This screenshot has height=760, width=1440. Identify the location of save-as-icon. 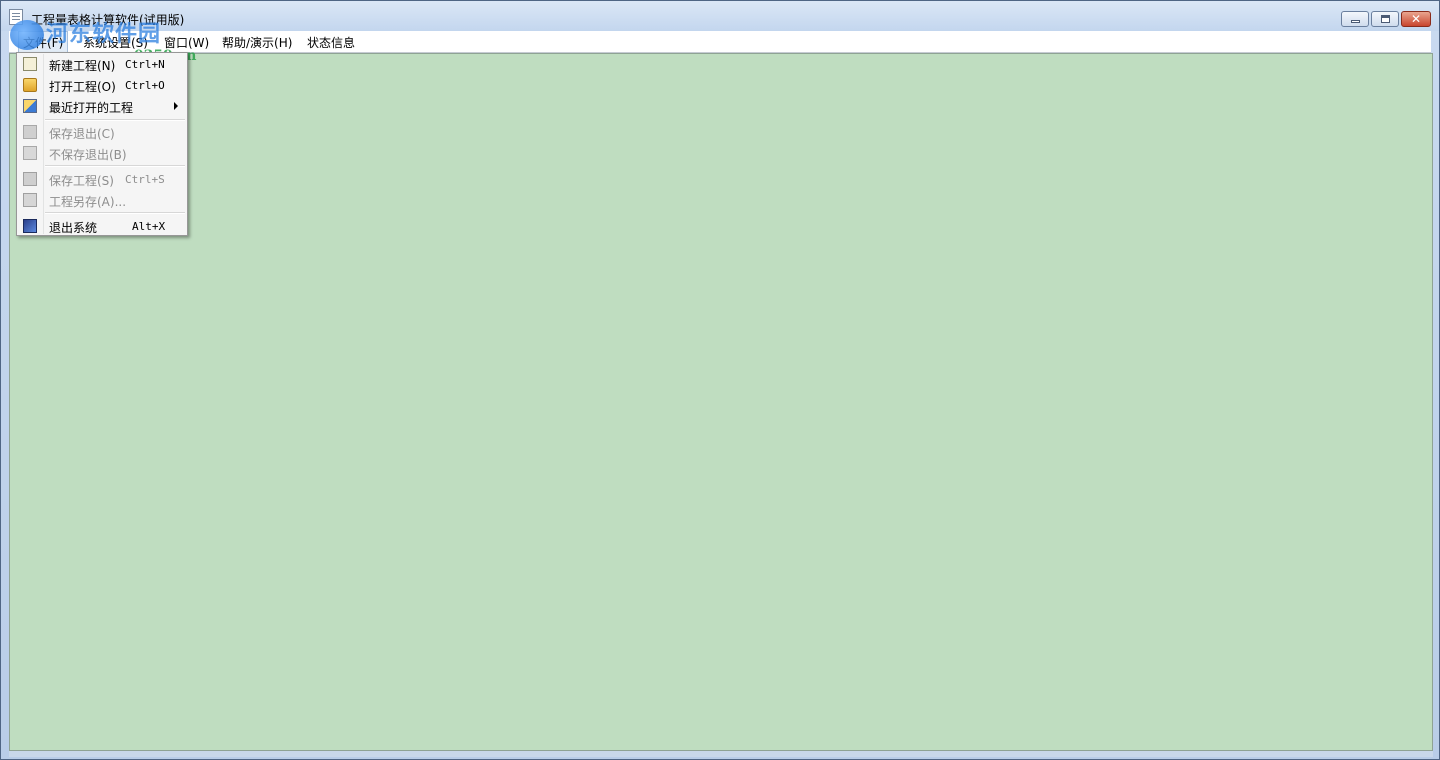
(30, 200).